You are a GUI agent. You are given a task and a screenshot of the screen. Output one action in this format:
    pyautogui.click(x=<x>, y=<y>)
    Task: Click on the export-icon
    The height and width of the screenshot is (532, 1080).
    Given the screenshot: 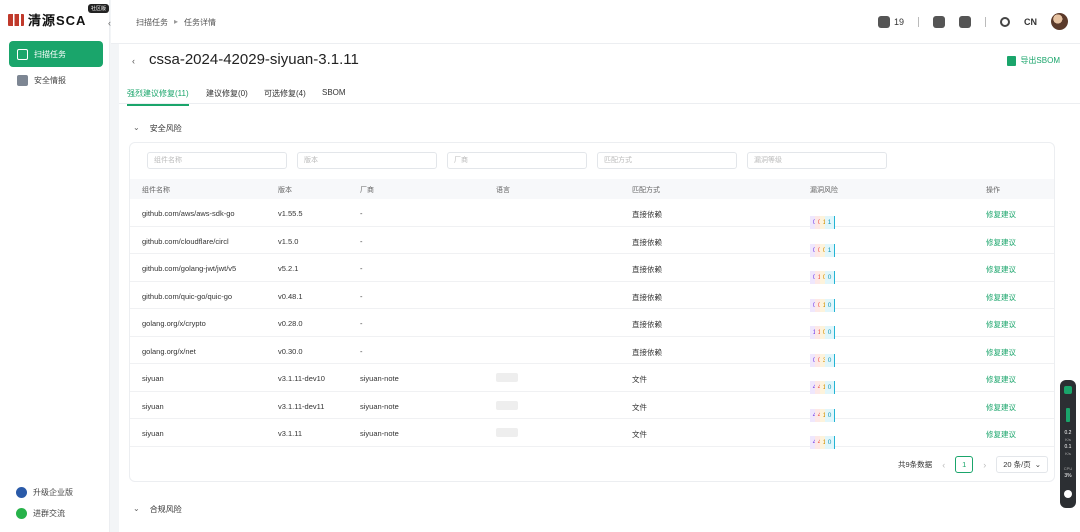 What is the action you would take?
    pyautogui.click(x=1012, y=60)
    